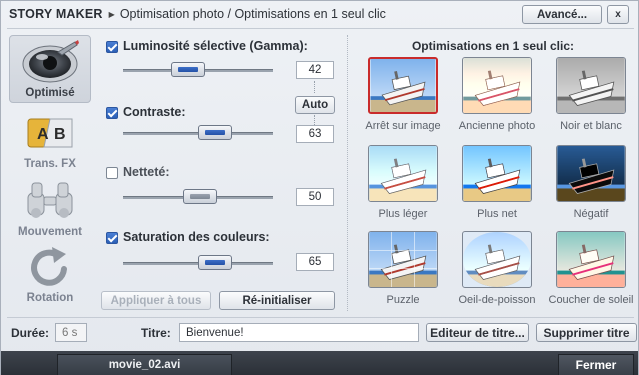 Image resolution: width=639 pixels, height=375 pixels. I want to click on nav-item-rotation: Rotation, so click(50, 273).